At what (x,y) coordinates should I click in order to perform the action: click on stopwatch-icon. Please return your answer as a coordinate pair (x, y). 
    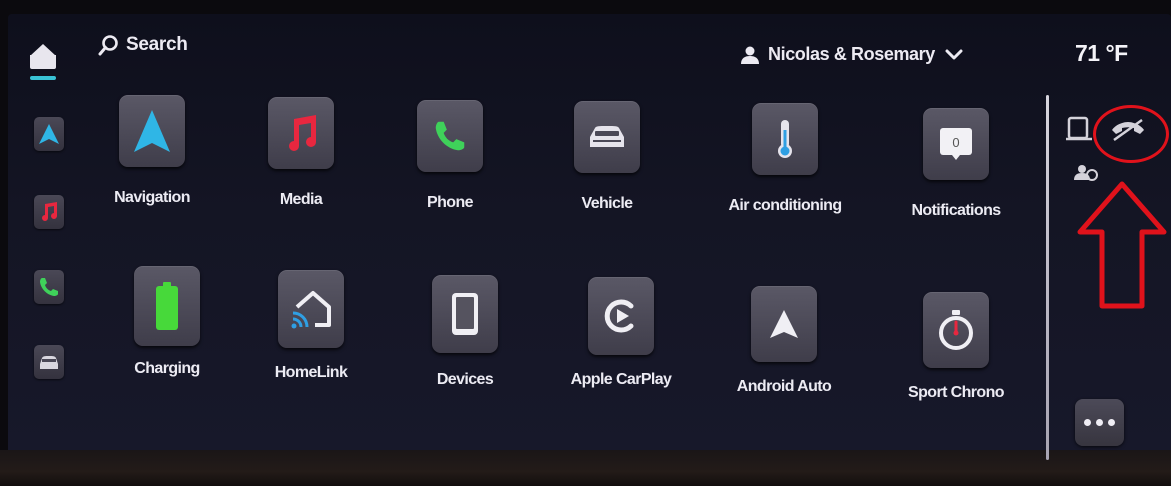
    Looking at the image, I should click on (956, 330).